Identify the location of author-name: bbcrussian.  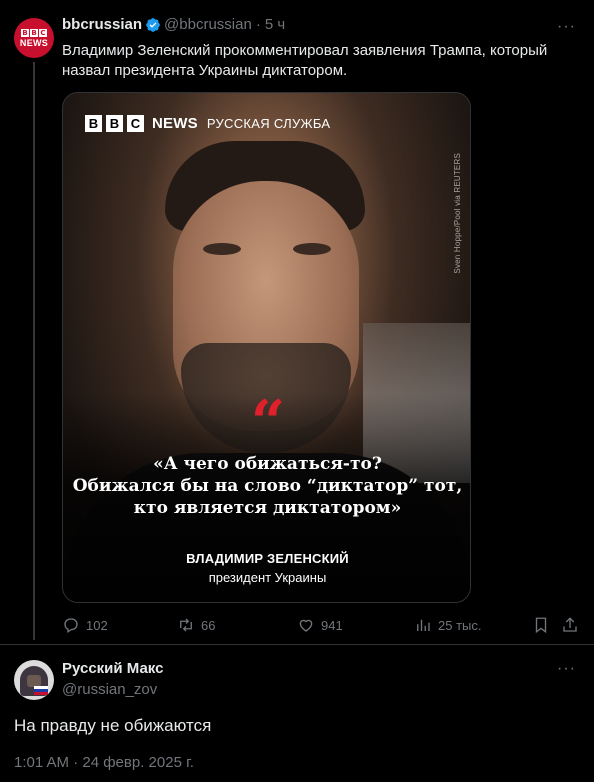
(102, 24).